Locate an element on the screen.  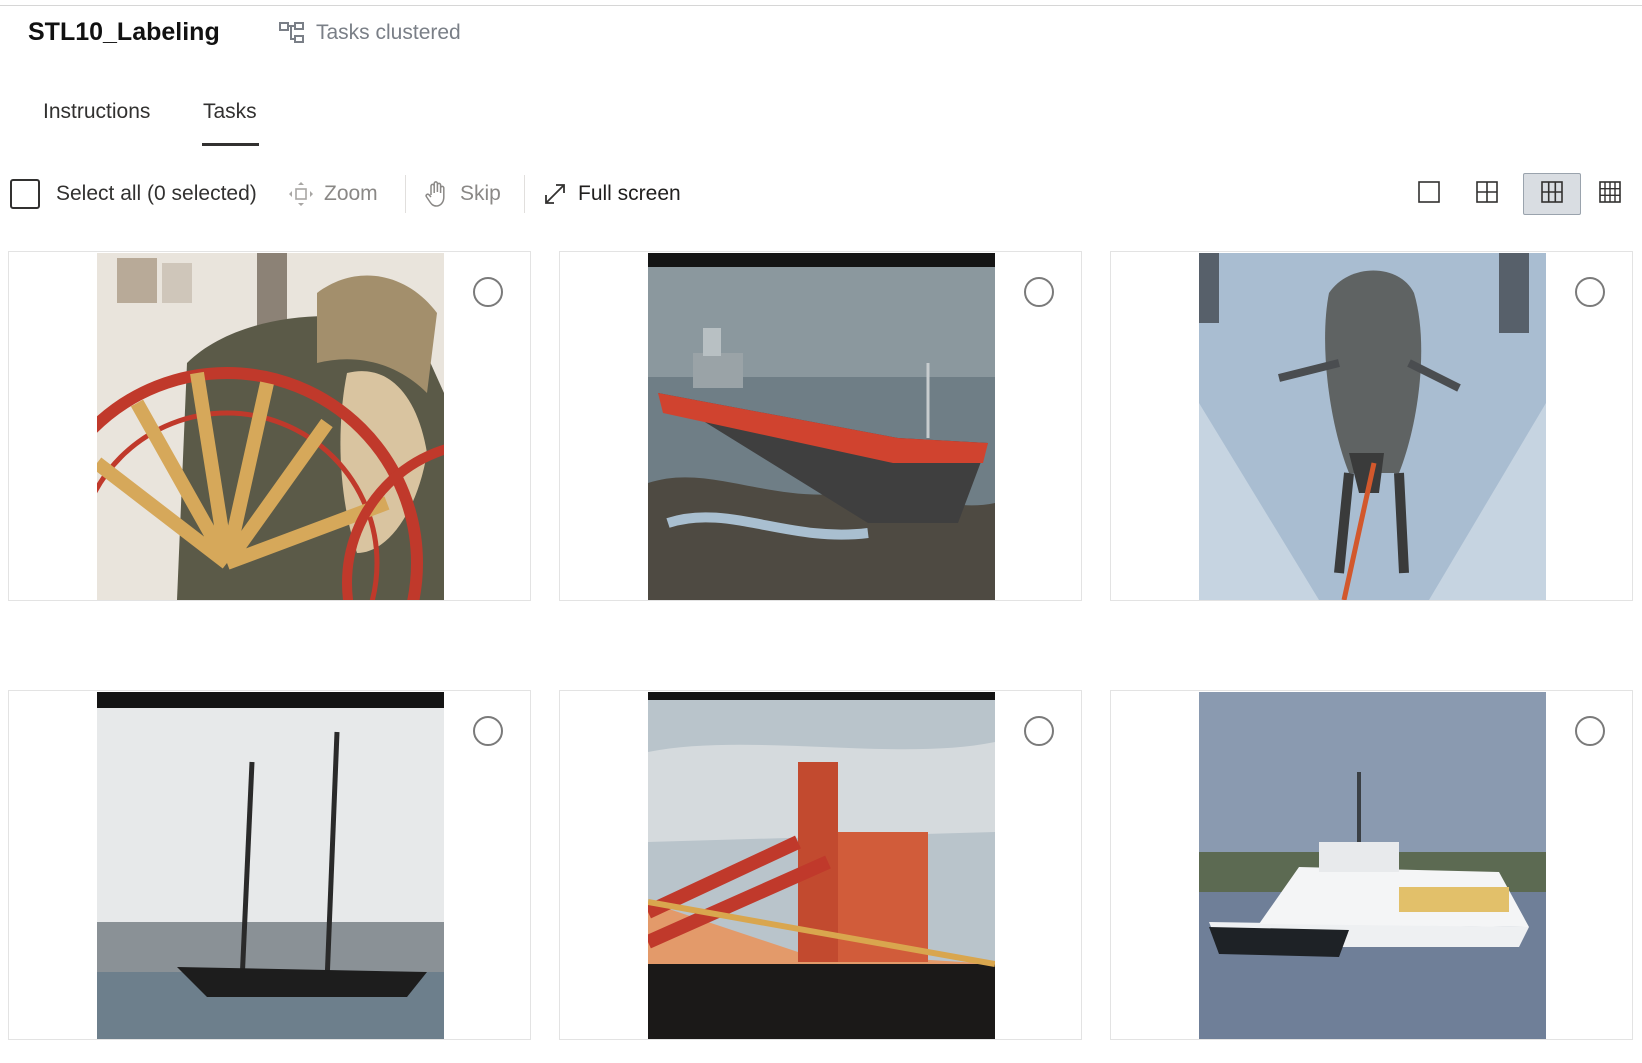
single-view-icon is located at coordinates (1429, 194).